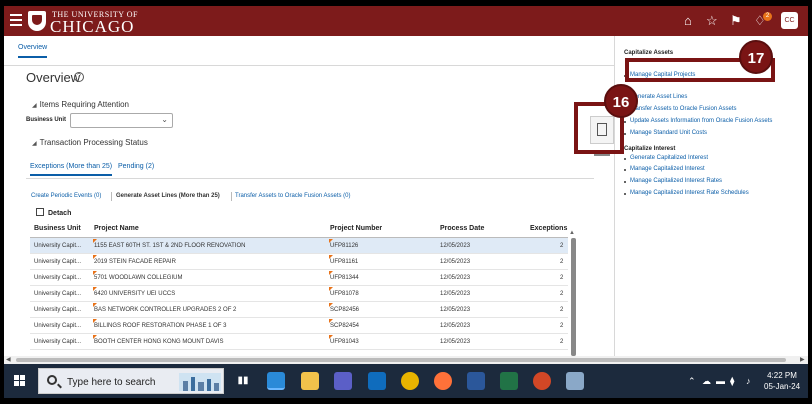  What do you see at coordinates (66, 196) in the screenshot?
I see `link-create-periodic-events: Create Periodic Events (0)` at bounding box center [66, 196].